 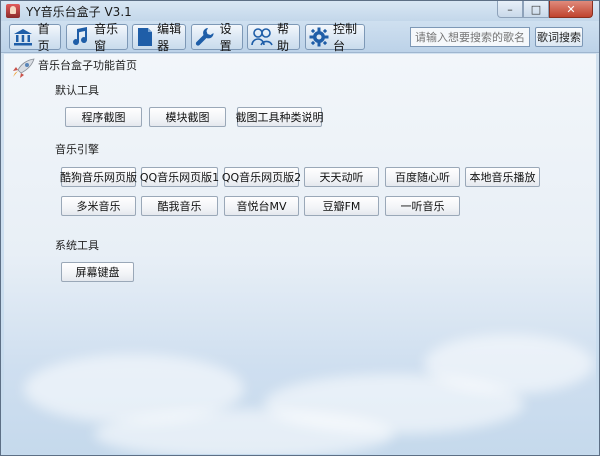 I want to click on section-label-music-engines: 音乐引擎, so click(x=77, y=149).